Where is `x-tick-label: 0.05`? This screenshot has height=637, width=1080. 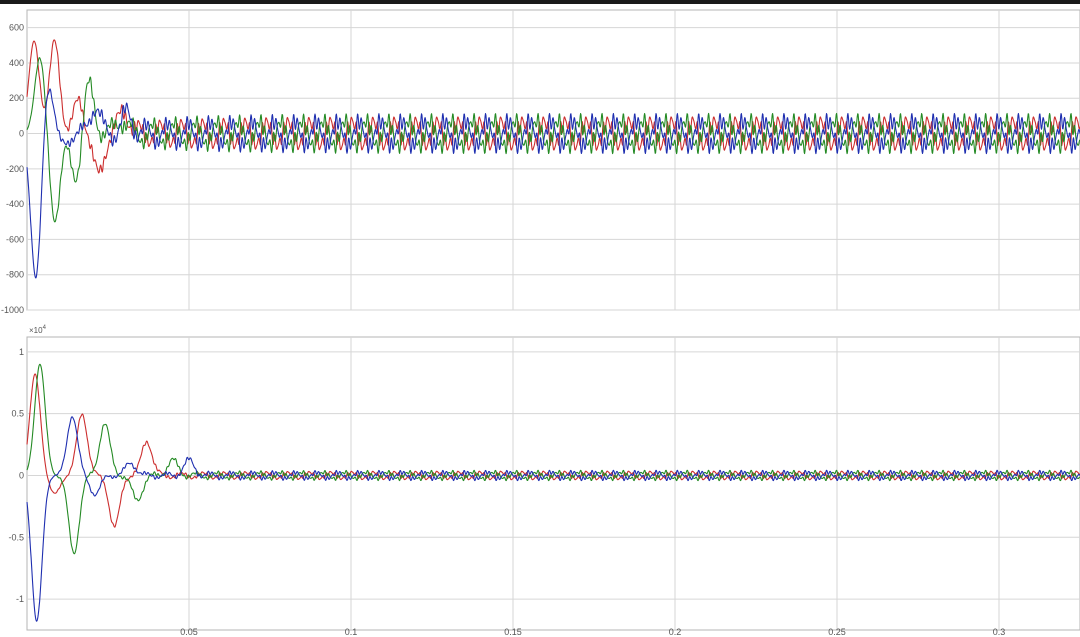 x-tick-label: 0.05 is located at coordinates (189, 632).